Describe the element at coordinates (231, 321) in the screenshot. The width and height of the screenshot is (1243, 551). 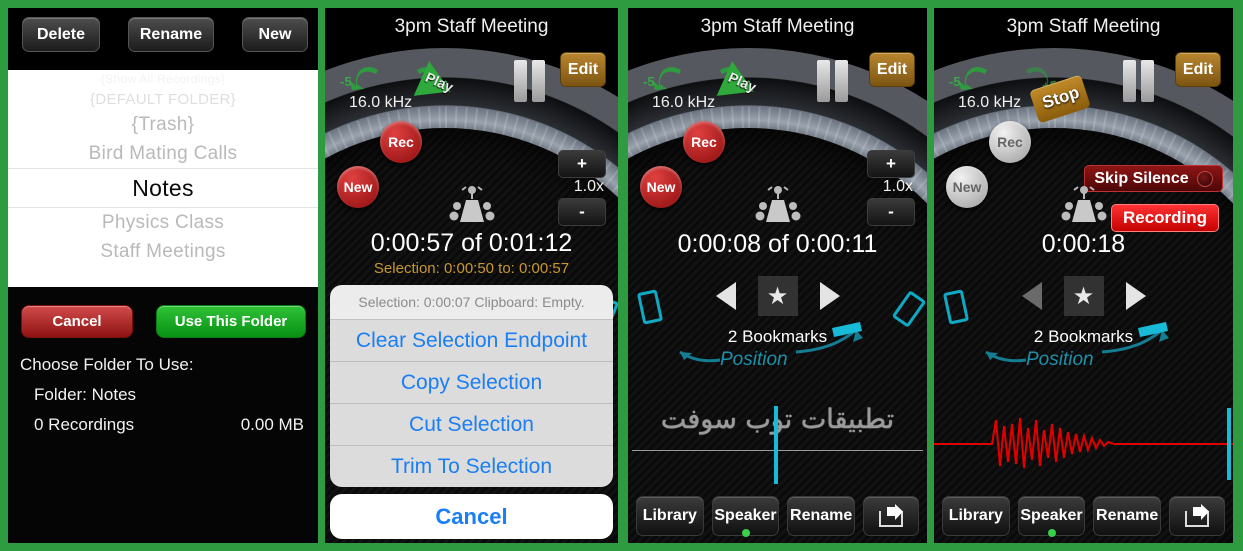
I see `use-this-folder-button: Use This Folder` at that location.